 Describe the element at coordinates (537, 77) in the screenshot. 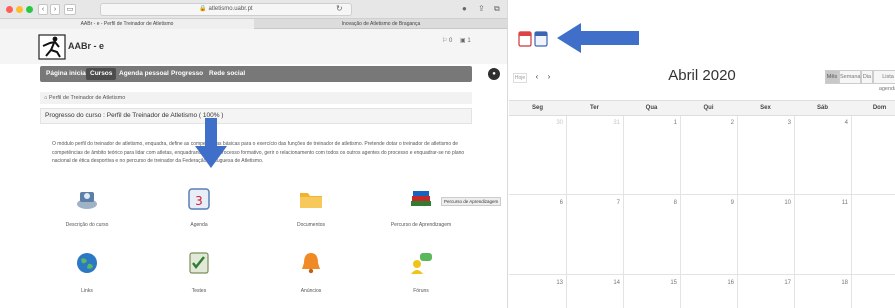

I see `prev-month-button: ‹` at that location.